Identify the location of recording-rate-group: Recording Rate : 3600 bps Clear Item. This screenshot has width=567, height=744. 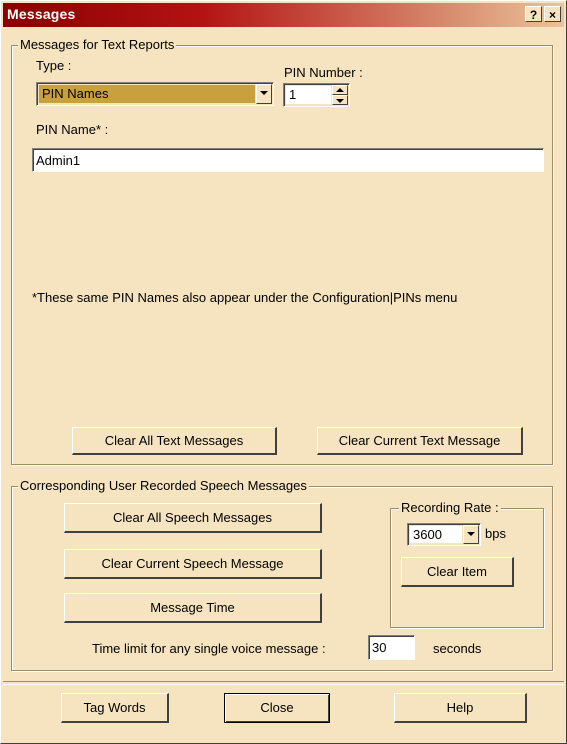
(467, 564).